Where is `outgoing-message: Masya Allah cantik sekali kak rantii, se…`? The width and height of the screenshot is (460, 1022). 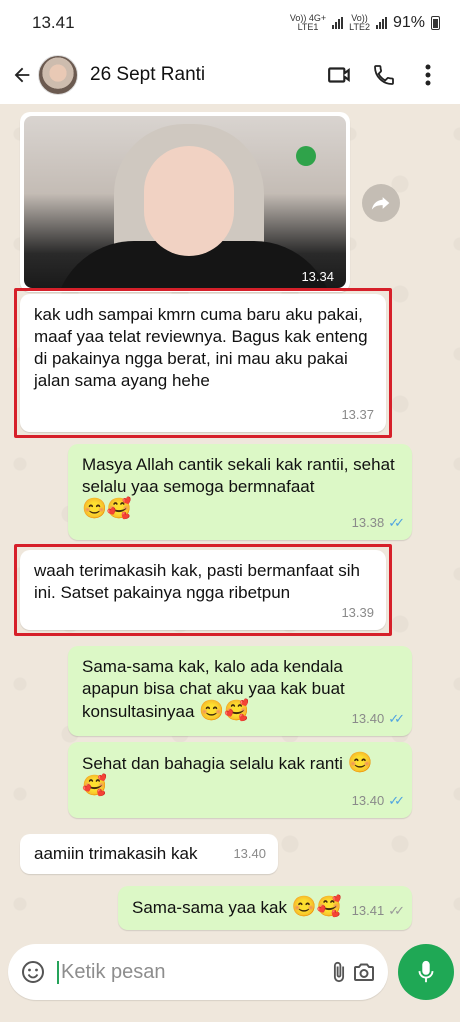 outgoing-message: Masya Allah cantik sekali kak rantii, se… is located at coordinates (240, 492).